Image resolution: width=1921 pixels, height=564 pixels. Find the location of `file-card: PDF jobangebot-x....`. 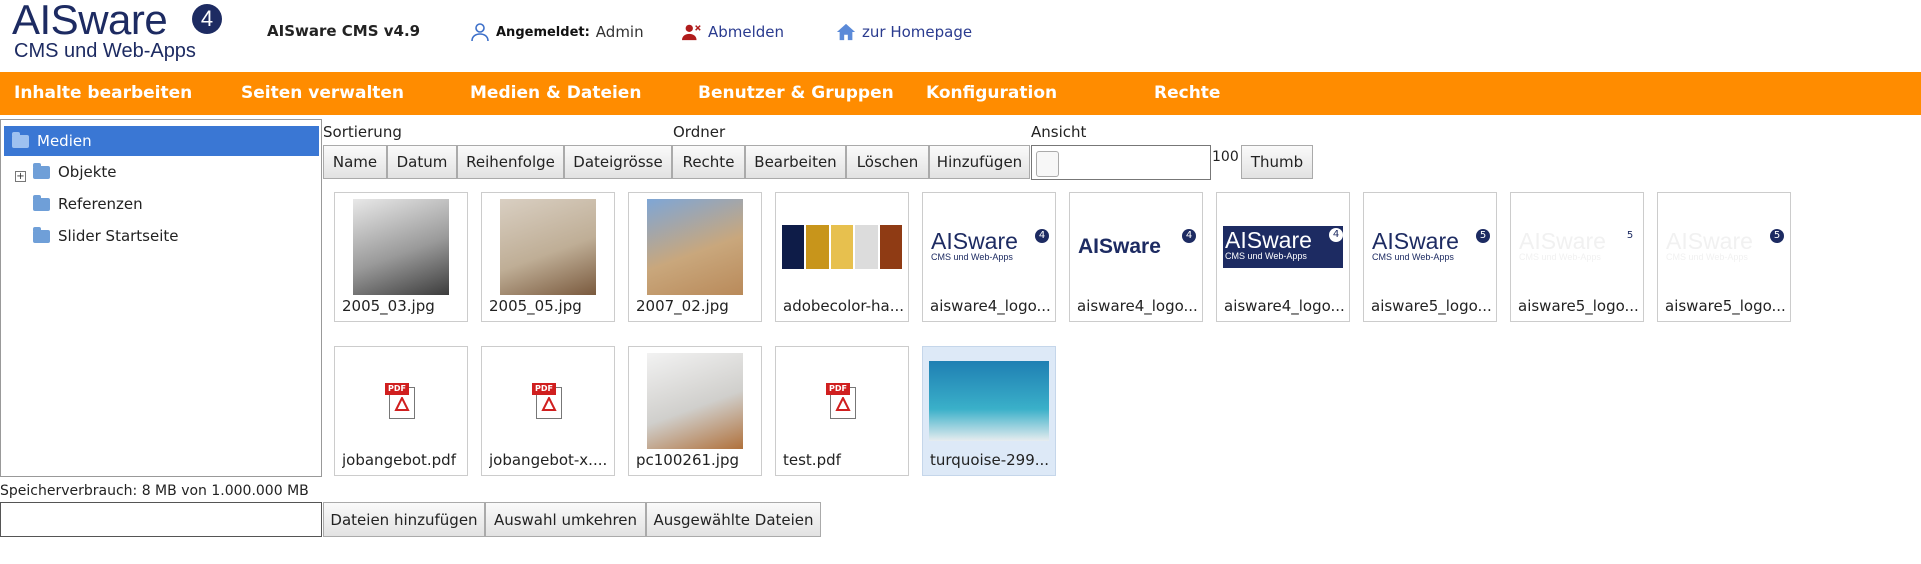

file-card: PDF jobangebot-x.... is located at coordinates (548, 411).